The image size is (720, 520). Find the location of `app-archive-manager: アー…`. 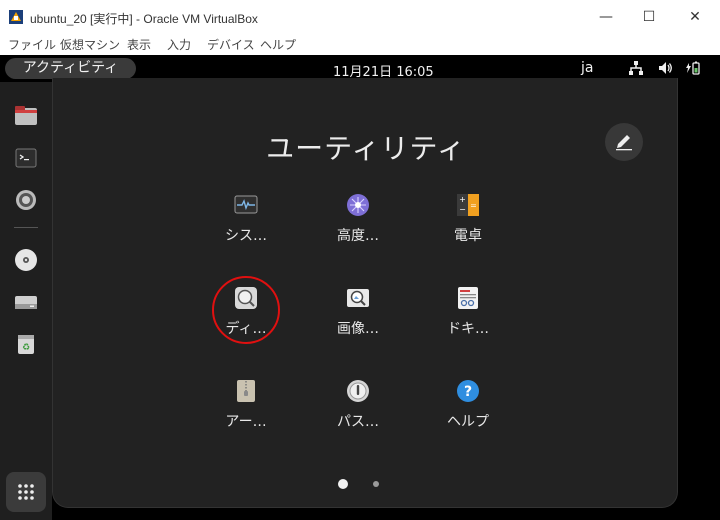

app-archive-manager: アー… is located at coordinates (246, 407).